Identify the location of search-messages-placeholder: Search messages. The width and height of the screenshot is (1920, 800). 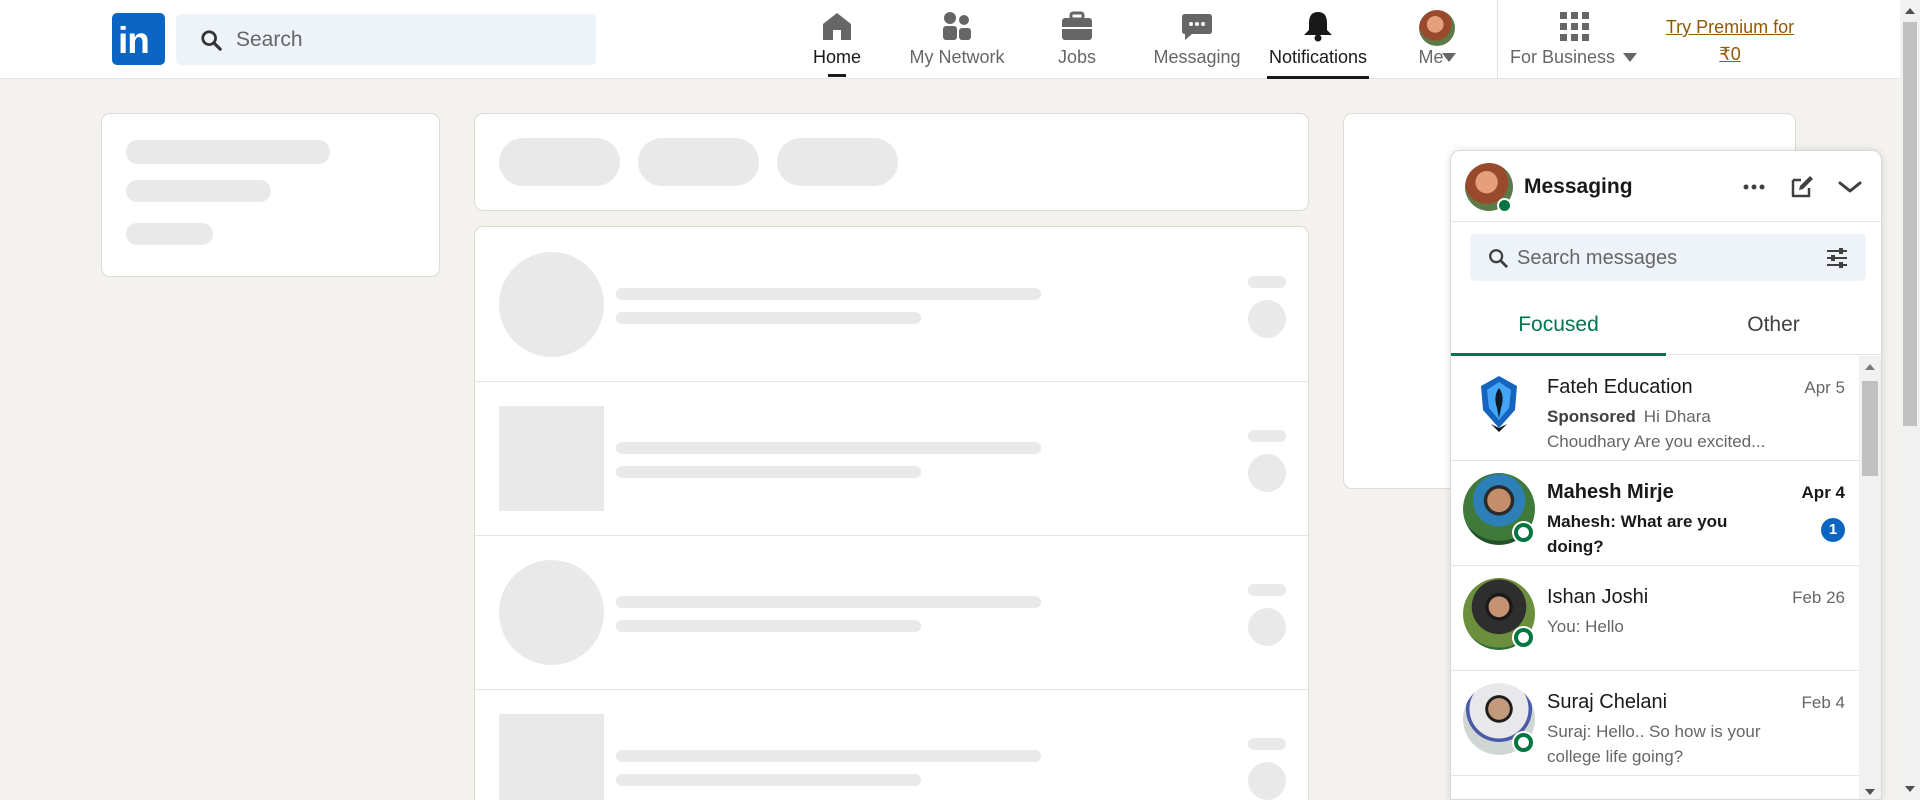
(1597, 258).